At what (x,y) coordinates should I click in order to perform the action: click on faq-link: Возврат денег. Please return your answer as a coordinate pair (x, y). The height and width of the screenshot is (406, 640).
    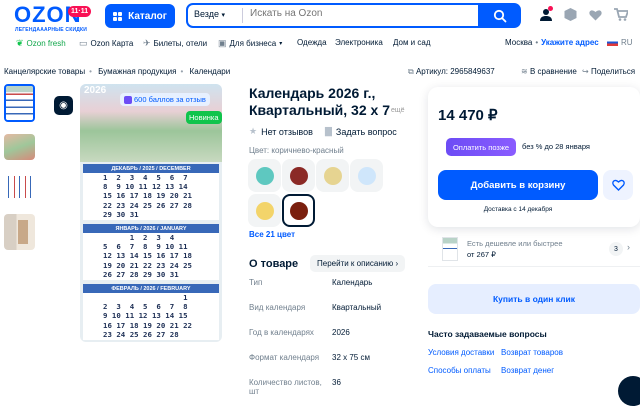
    Looking at the image, I should click on (527, 370).